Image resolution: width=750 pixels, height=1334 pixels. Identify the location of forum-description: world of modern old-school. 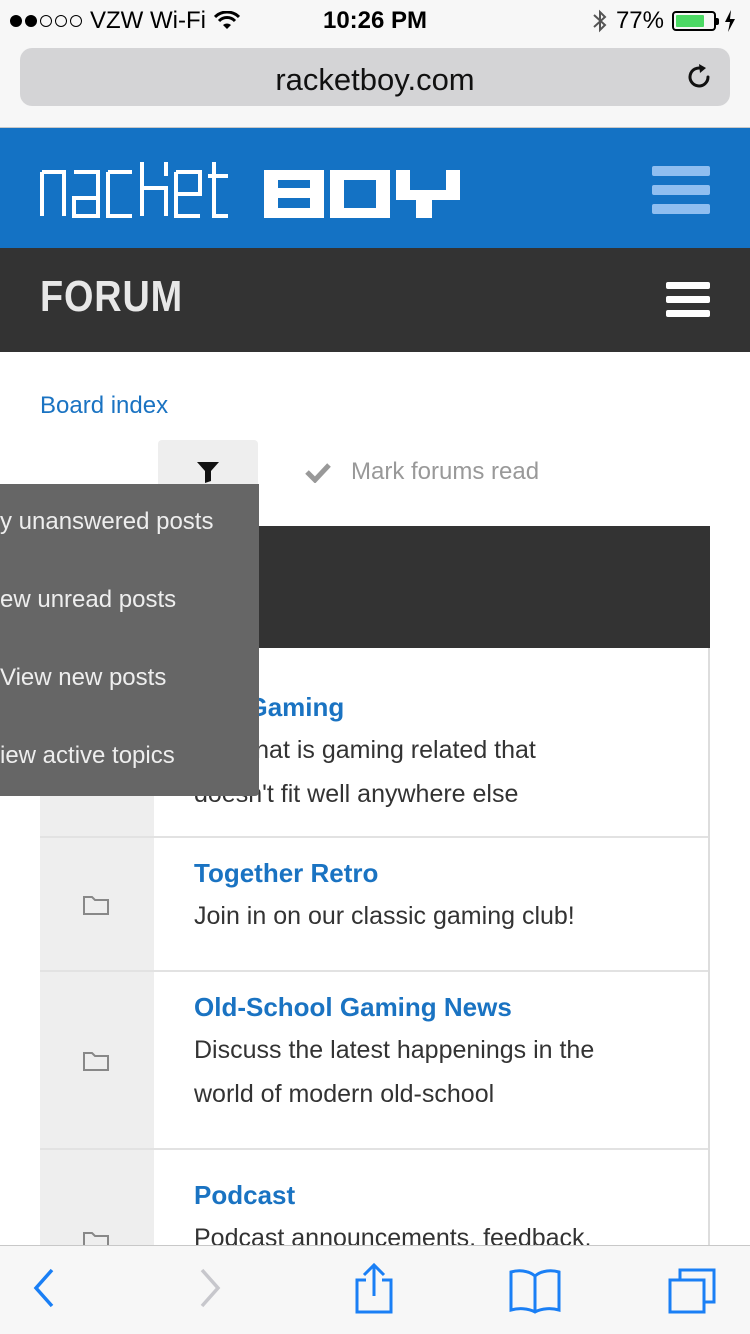
(344, 1094).